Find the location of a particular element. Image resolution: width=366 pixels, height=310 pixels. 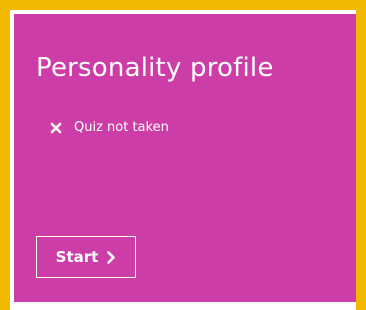

start-button-label: Start is located at coordinates (77, 257).